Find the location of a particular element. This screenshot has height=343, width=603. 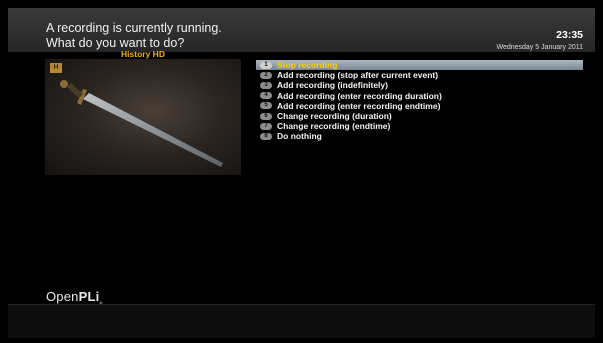

key-2-icon: 2 is located at coordinates (266, 75).